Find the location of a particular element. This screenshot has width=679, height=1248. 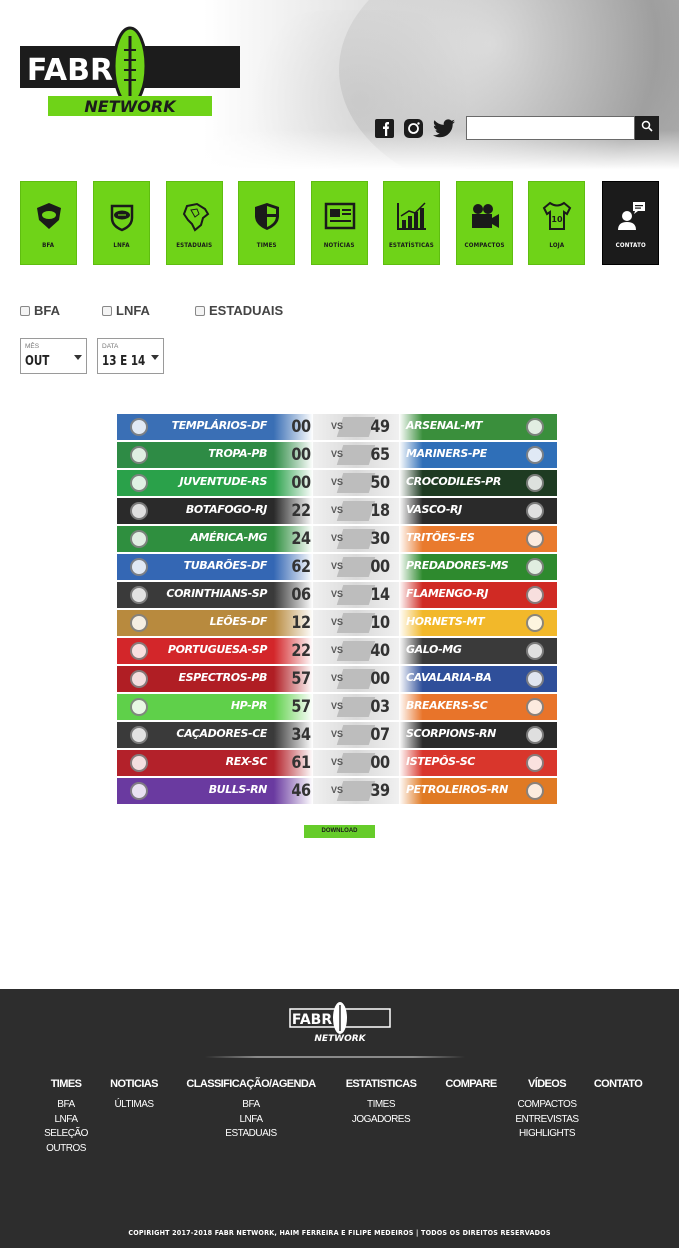

footer-col-videos: VÍDEOS COMPACTOS ENTREVISTAS HIGHLIGHTS is located at coordinates (547, 1110).